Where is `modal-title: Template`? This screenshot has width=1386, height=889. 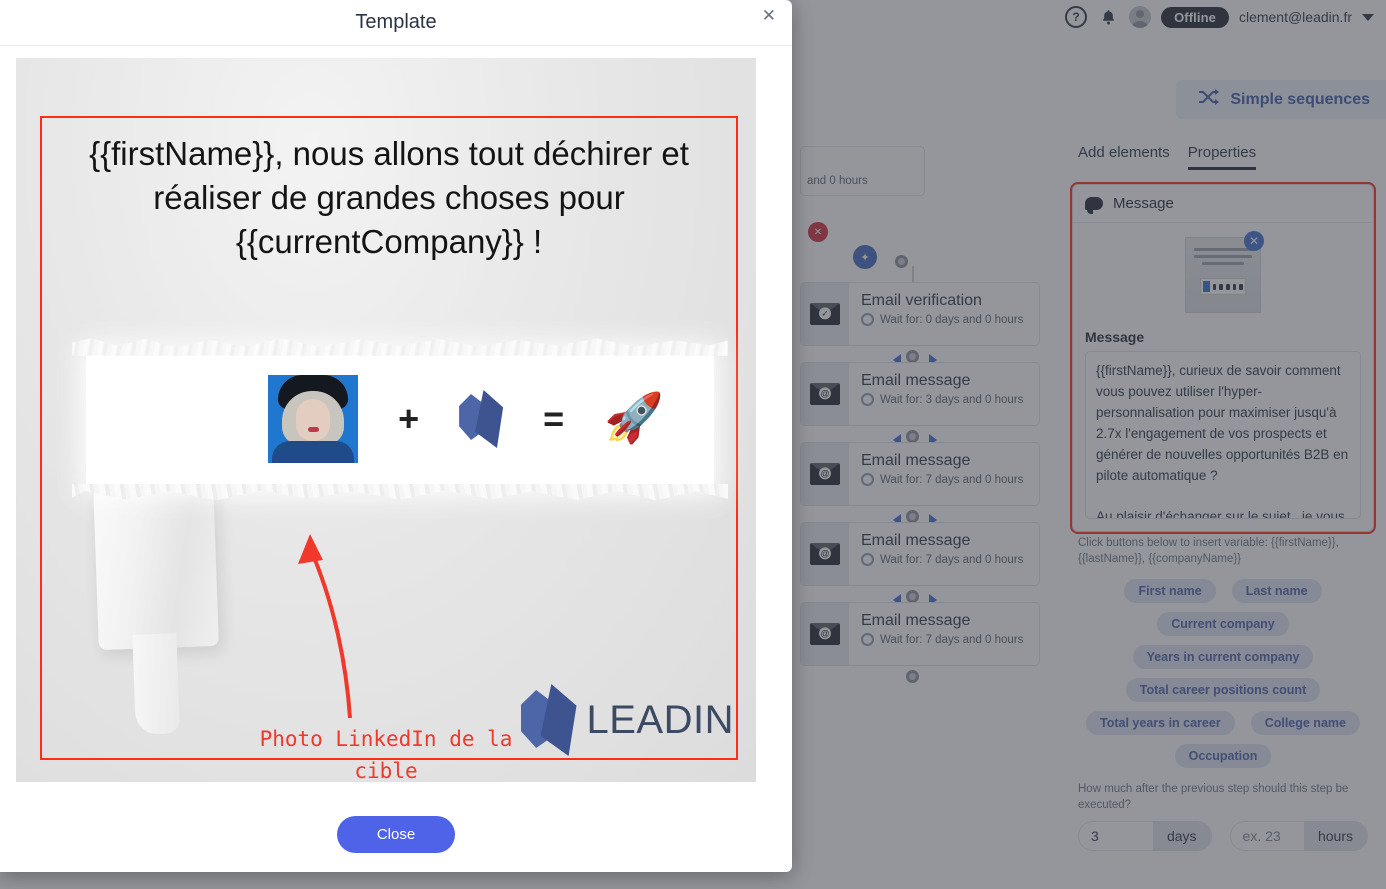 modal-title: Template is located at coordinates (396, 22).